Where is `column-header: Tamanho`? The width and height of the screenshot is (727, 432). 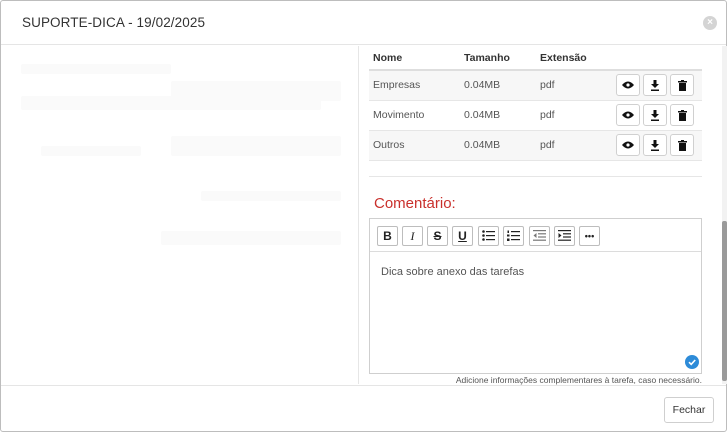 column-header: Tamanho is located at coordinates (498, 58).